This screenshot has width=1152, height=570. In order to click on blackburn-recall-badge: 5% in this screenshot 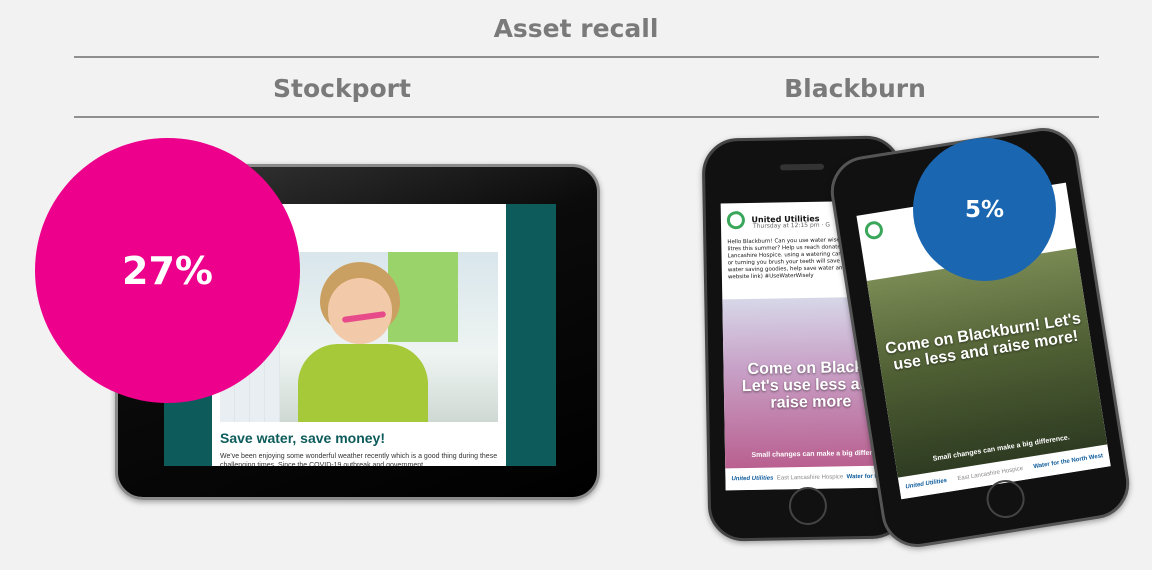, I will do `click(984, 209)`.